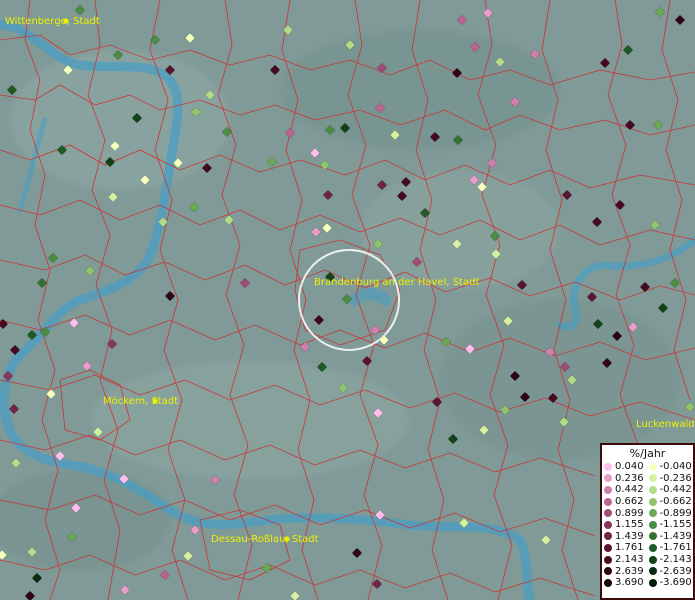 The height and width of the screenshot is (600, 695). Describe the element at coordinates (675, 478) in the screenshot. I see `legend-value: -0.236` at that location.